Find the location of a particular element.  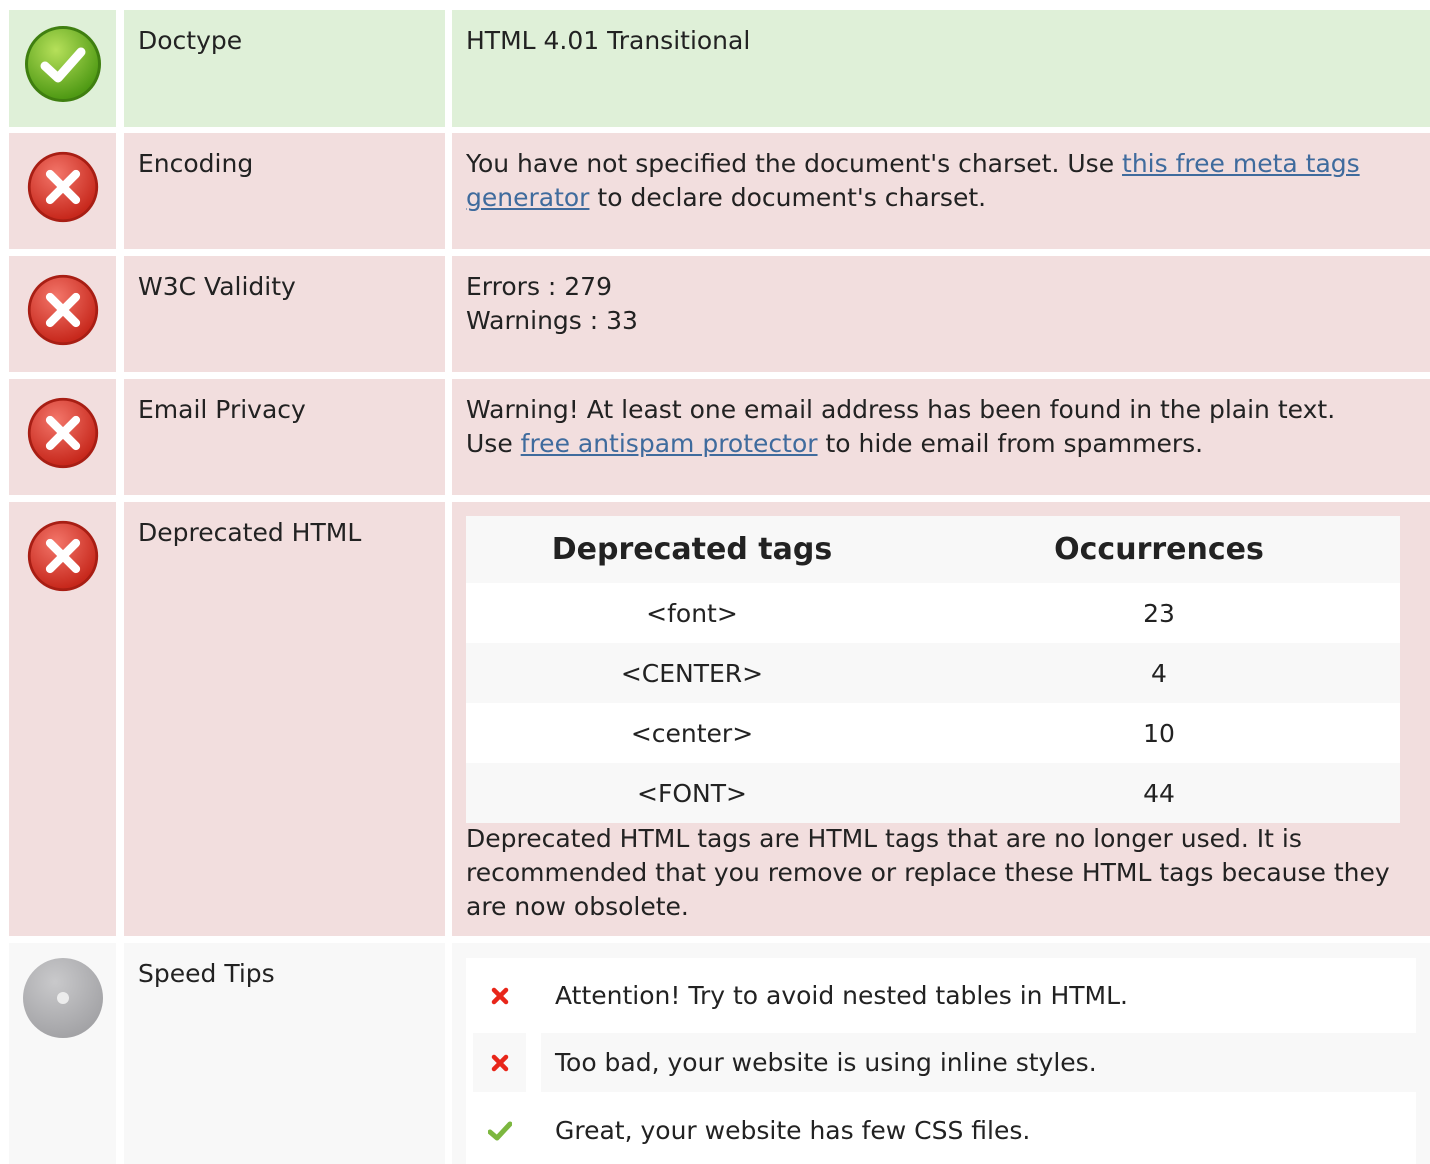

check-icon is located at coordinates (499, 1130).